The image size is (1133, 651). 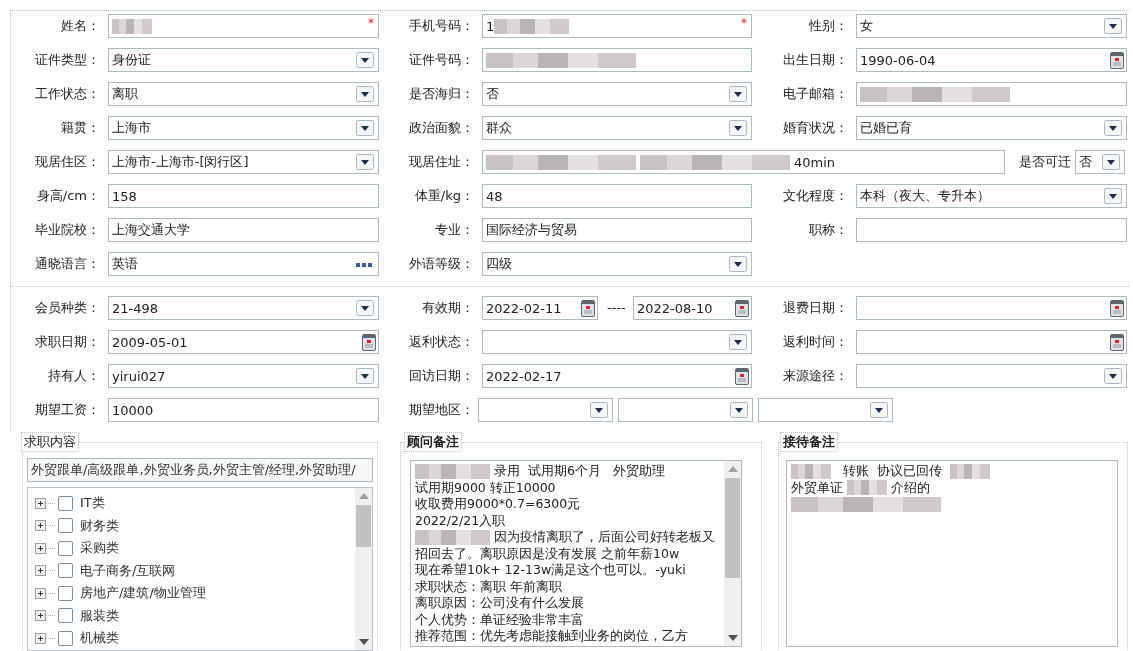 What do you see at coordinates (195, 570) in the screenshot?
I see `tree-item: 电子商务/互联网` at bounding box center [195, 570].